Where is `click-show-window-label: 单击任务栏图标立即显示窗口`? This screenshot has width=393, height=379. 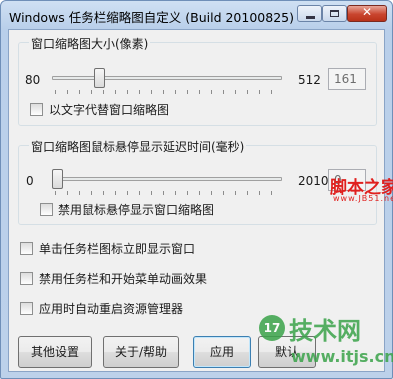 click-show-window-label: 单击任务栏图标立即显示窗口 is located at coordinates (117, 249).